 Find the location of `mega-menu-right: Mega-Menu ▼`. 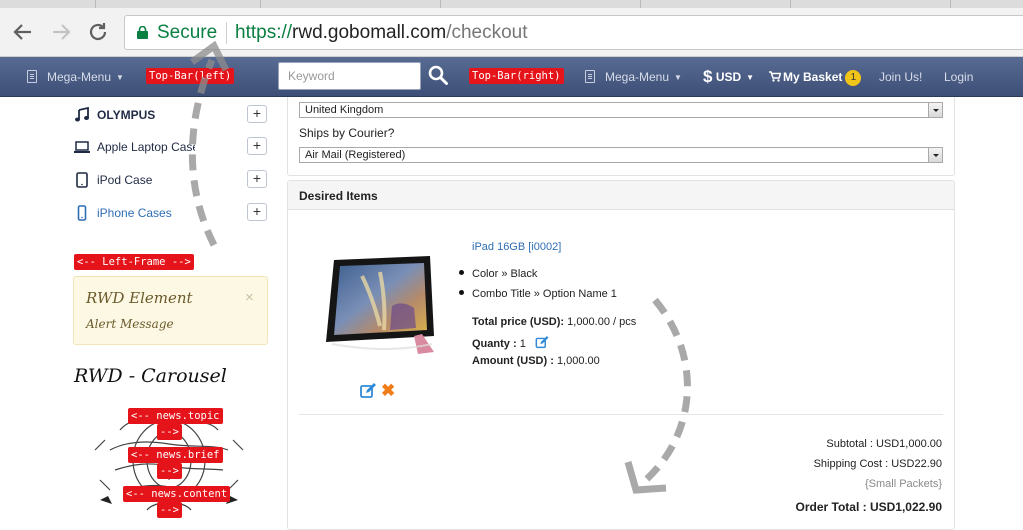

mega-menu-right: Mega-Menu ▼ is located at coordinates (633, 77).